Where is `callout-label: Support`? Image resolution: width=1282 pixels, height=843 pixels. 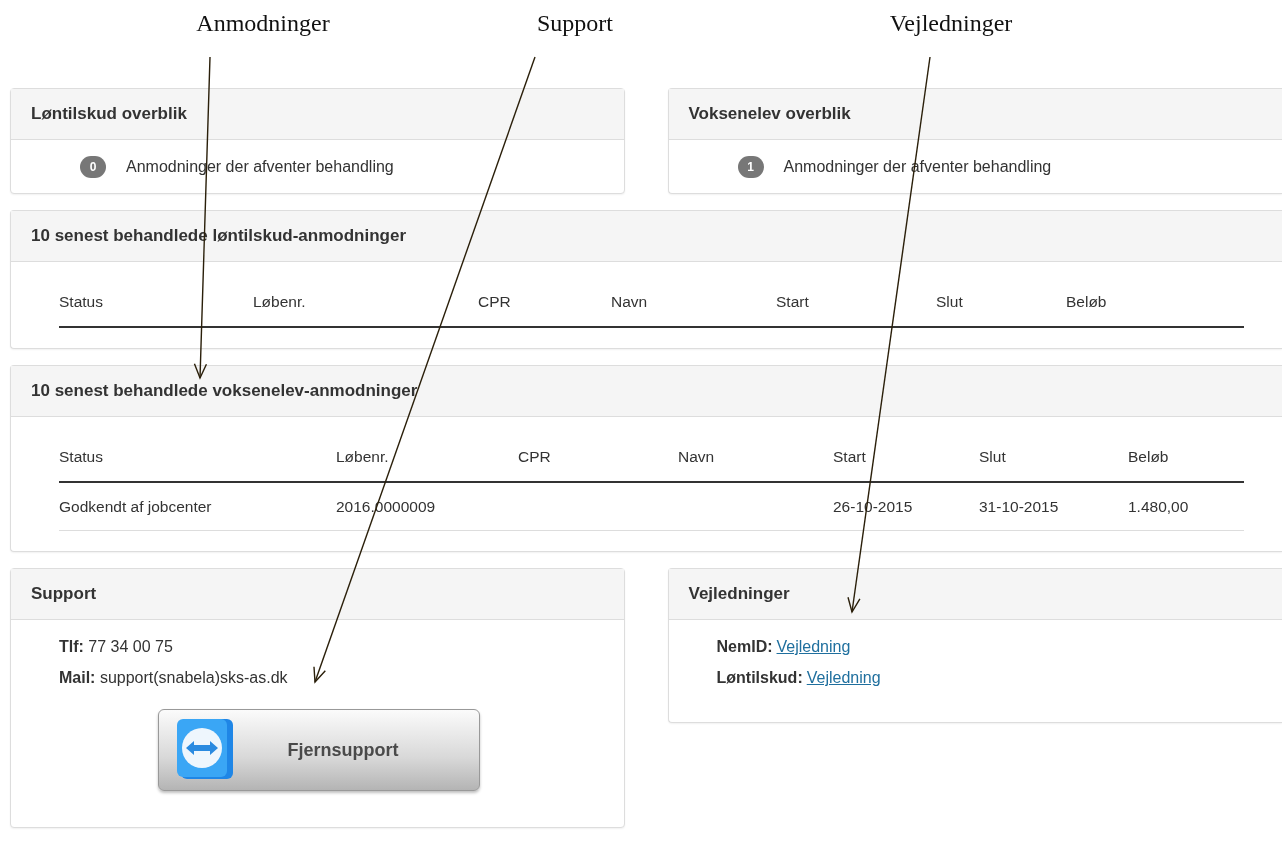 callout-label: Support is located at coordinates (575, 23).